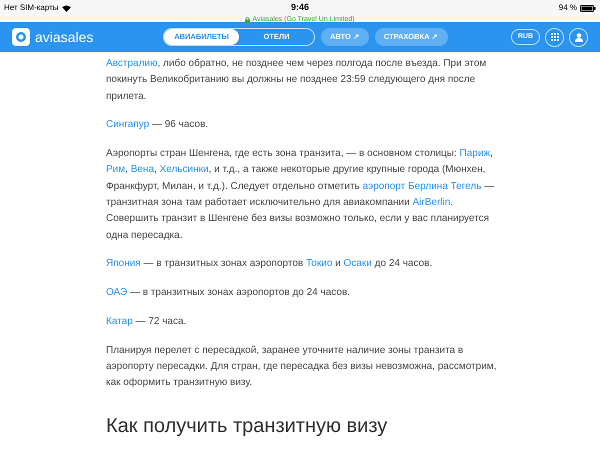  I want to click on carrier-text: Нет SIM-карты, so click(31, 8).